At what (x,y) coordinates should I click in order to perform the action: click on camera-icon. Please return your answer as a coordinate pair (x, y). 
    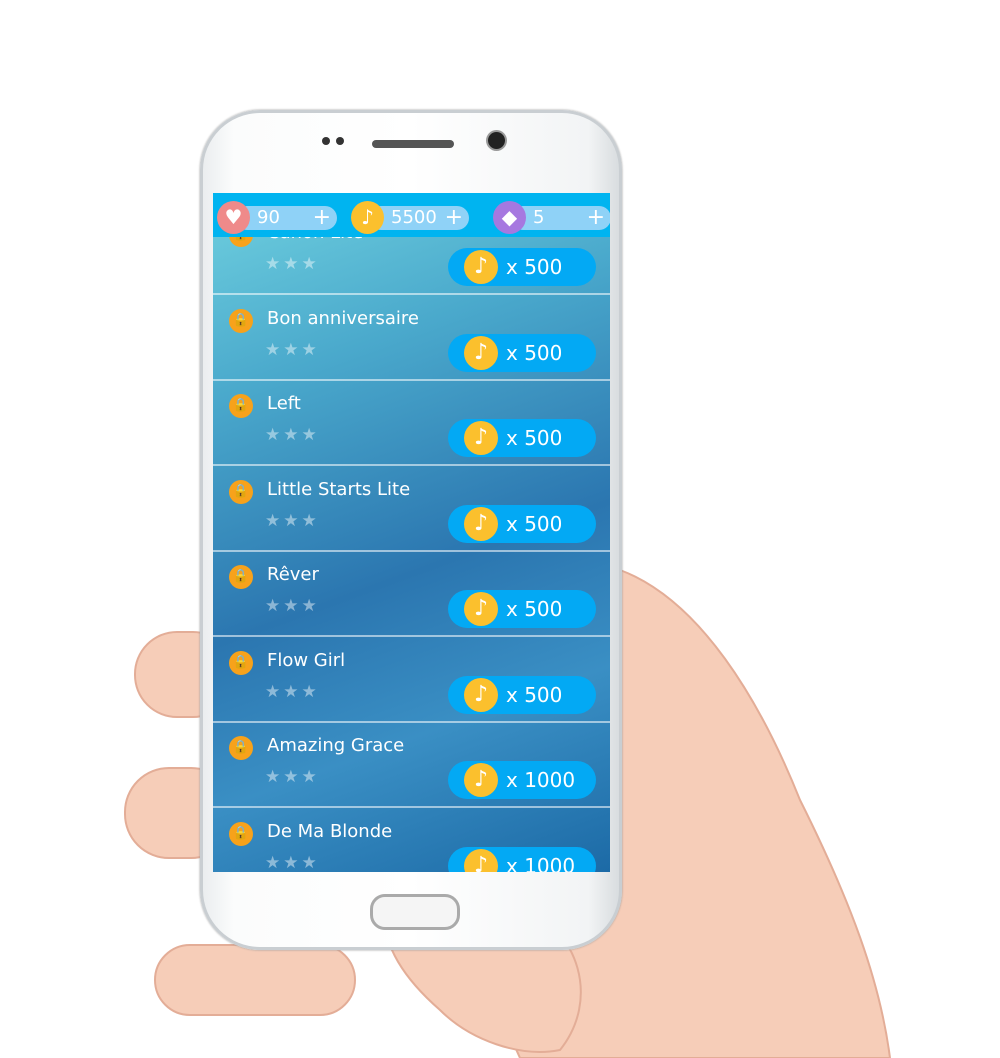
    Looking at the image, I should click on (496, 140).